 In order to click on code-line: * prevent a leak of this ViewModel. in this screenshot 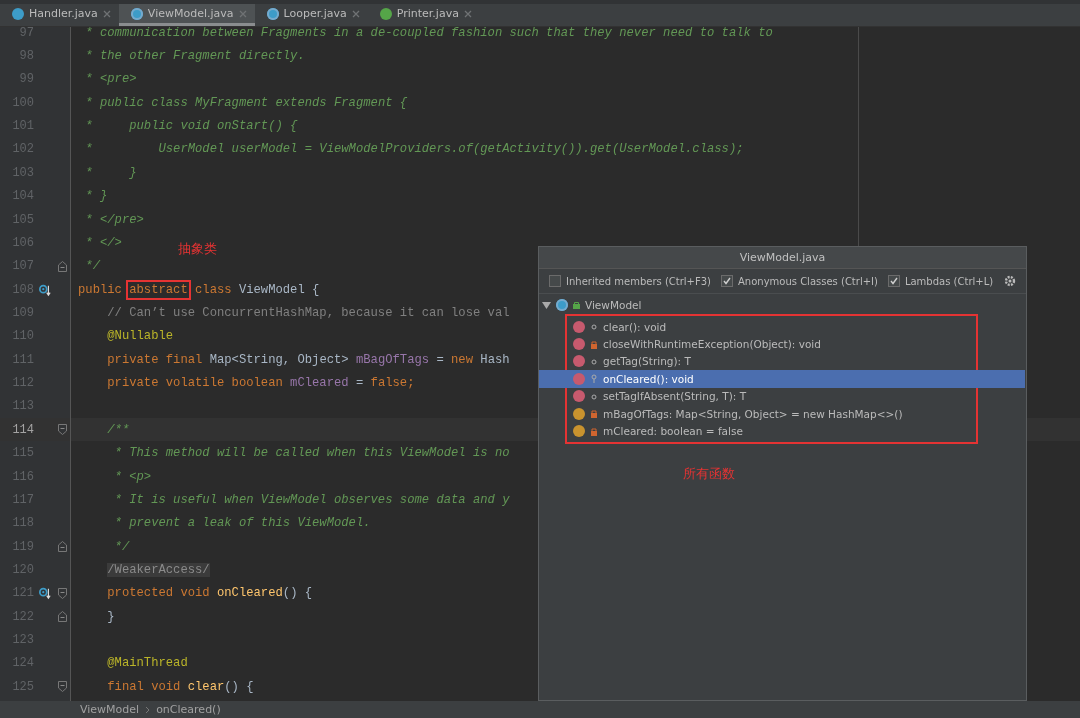, I will do `click(242, 523)`.